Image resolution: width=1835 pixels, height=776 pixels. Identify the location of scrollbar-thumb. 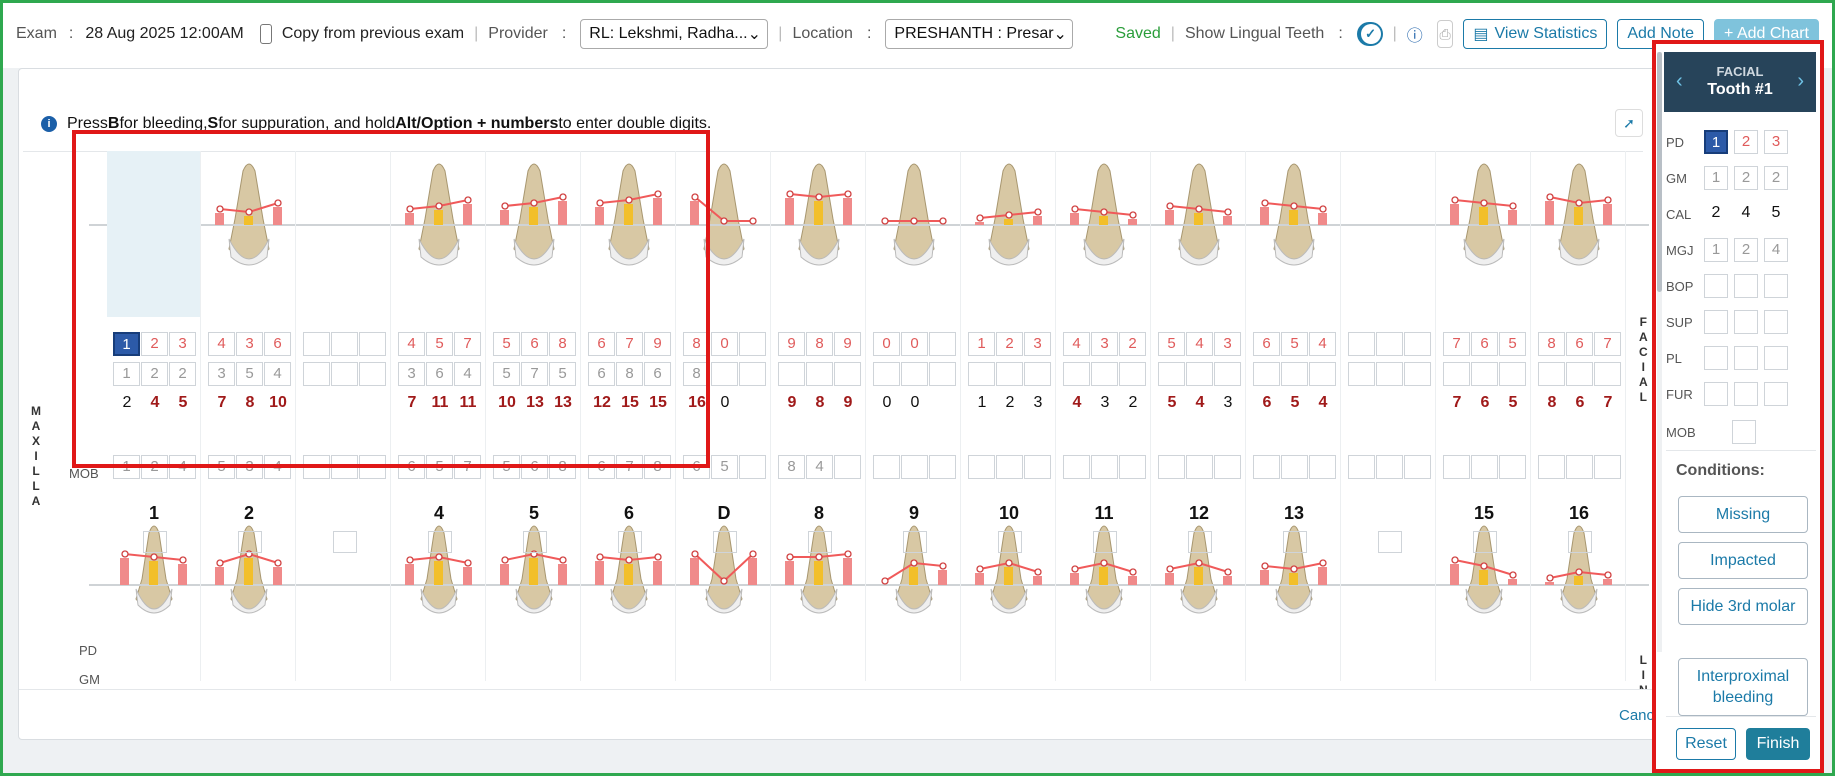
(1659, 172).